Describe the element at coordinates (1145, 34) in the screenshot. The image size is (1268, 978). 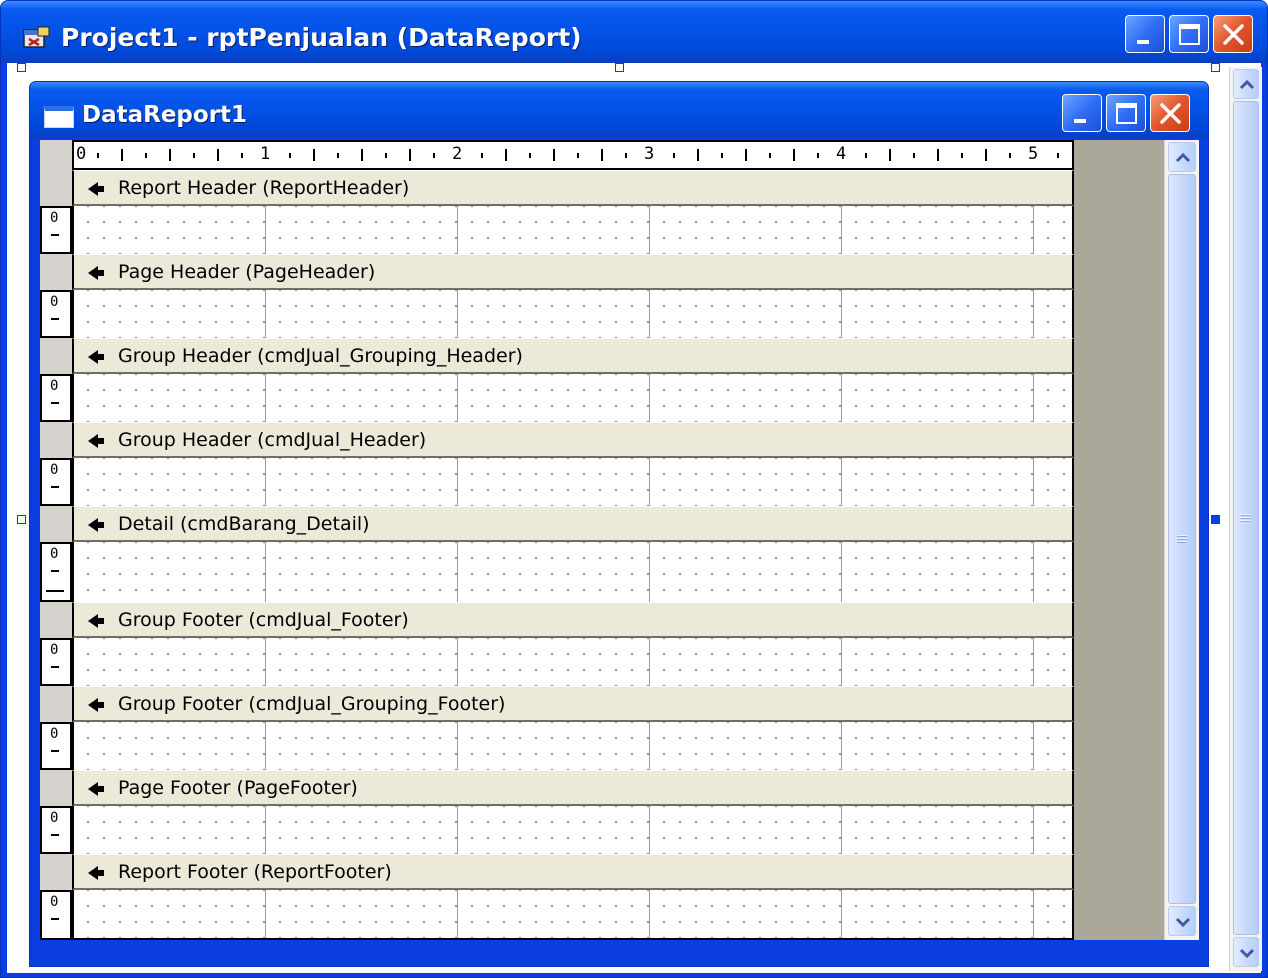
I see `project-minimize-button` at that location.